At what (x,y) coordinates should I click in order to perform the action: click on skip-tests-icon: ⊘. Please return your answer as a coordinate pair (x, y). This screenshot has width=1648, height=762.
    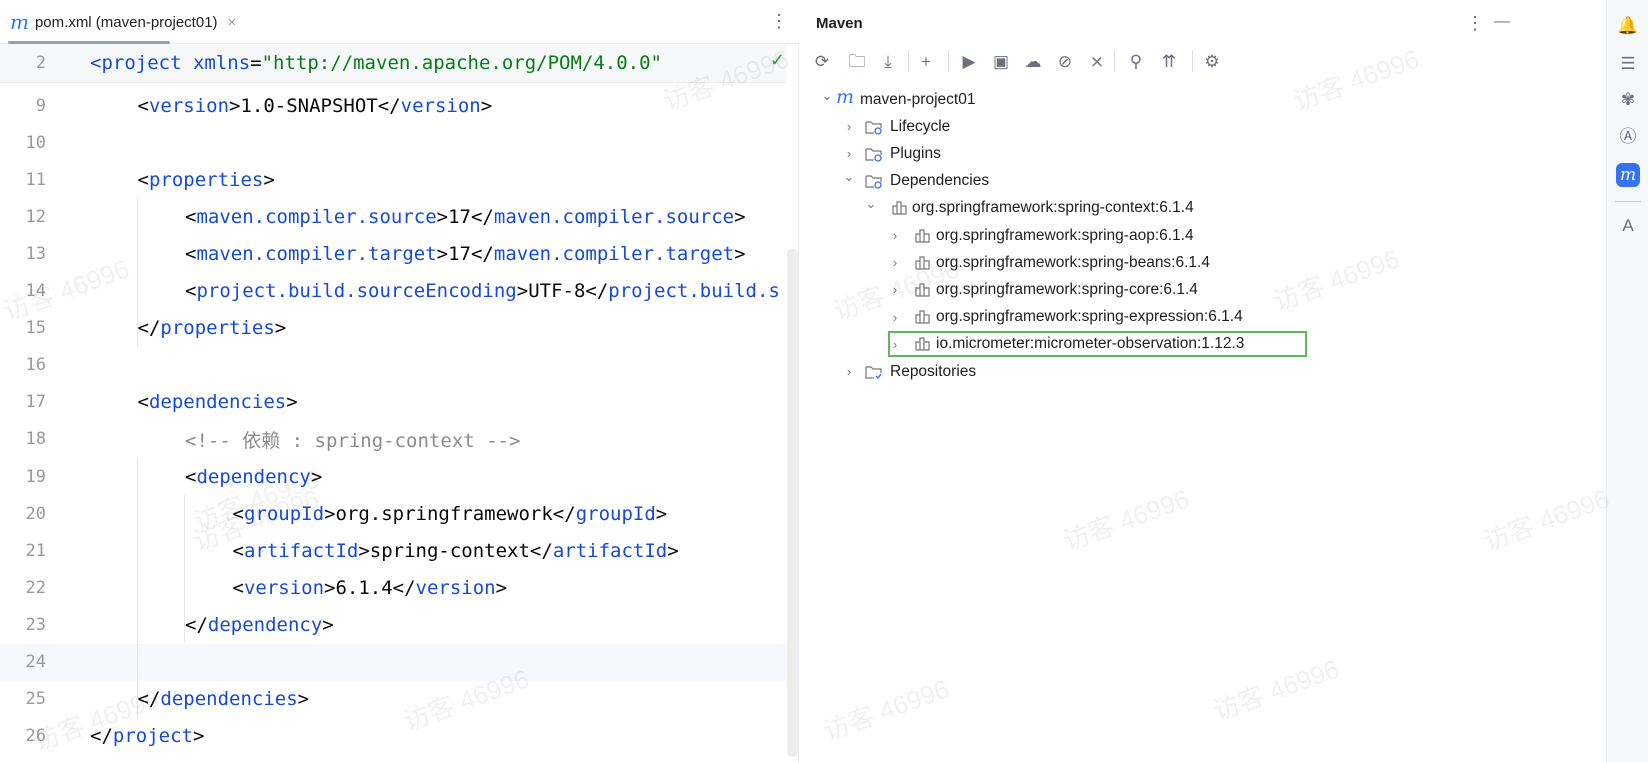
    Looking at the image, I should click on (1065, 62).